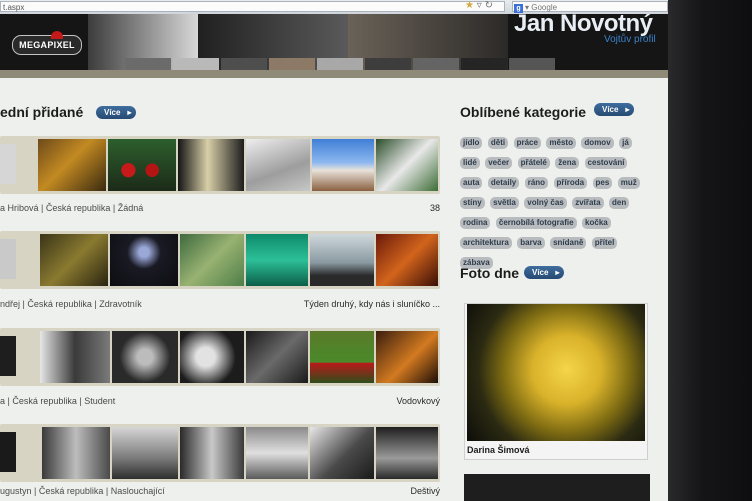  I want to click on categories-more-button: Více, so click(614, 109).